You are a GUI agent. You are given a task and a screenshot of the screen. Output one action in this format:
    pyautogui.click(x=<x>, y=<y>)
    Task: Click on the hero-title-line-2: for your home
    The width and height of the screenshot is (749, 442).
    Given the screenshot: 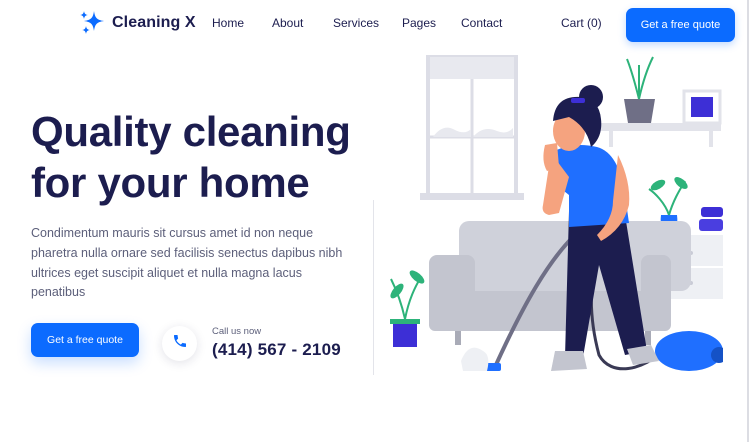 What is the action you would take?
    pyautogui.click(x=170, y=182)
    